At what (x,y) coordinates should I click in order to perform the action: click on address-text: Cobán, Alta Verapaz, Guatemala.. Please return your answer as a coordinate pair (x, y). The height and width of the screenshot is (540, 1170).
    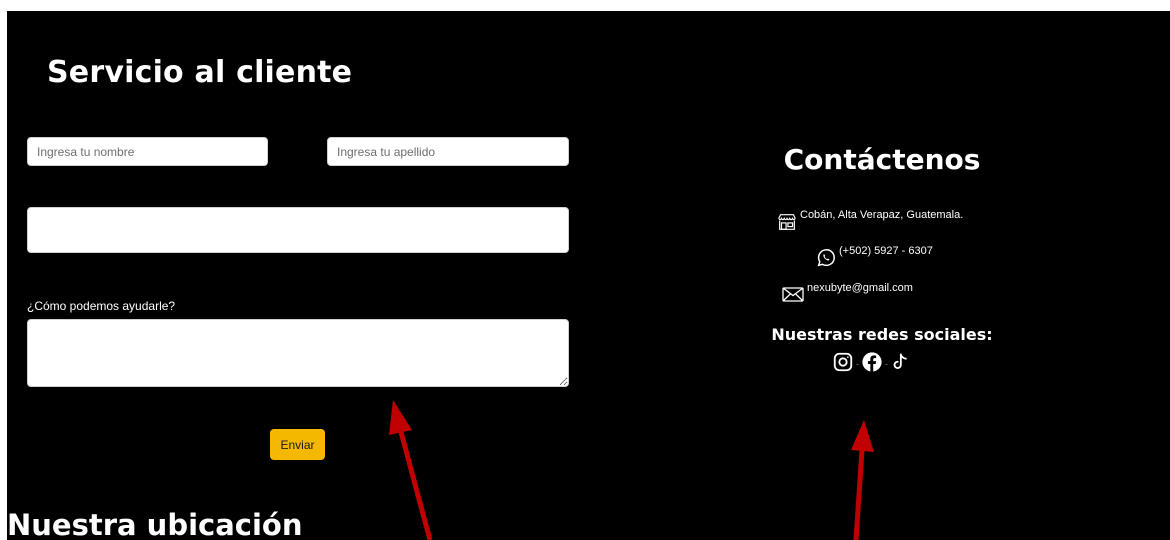
    Looking at the image, I should click on (882, 215).